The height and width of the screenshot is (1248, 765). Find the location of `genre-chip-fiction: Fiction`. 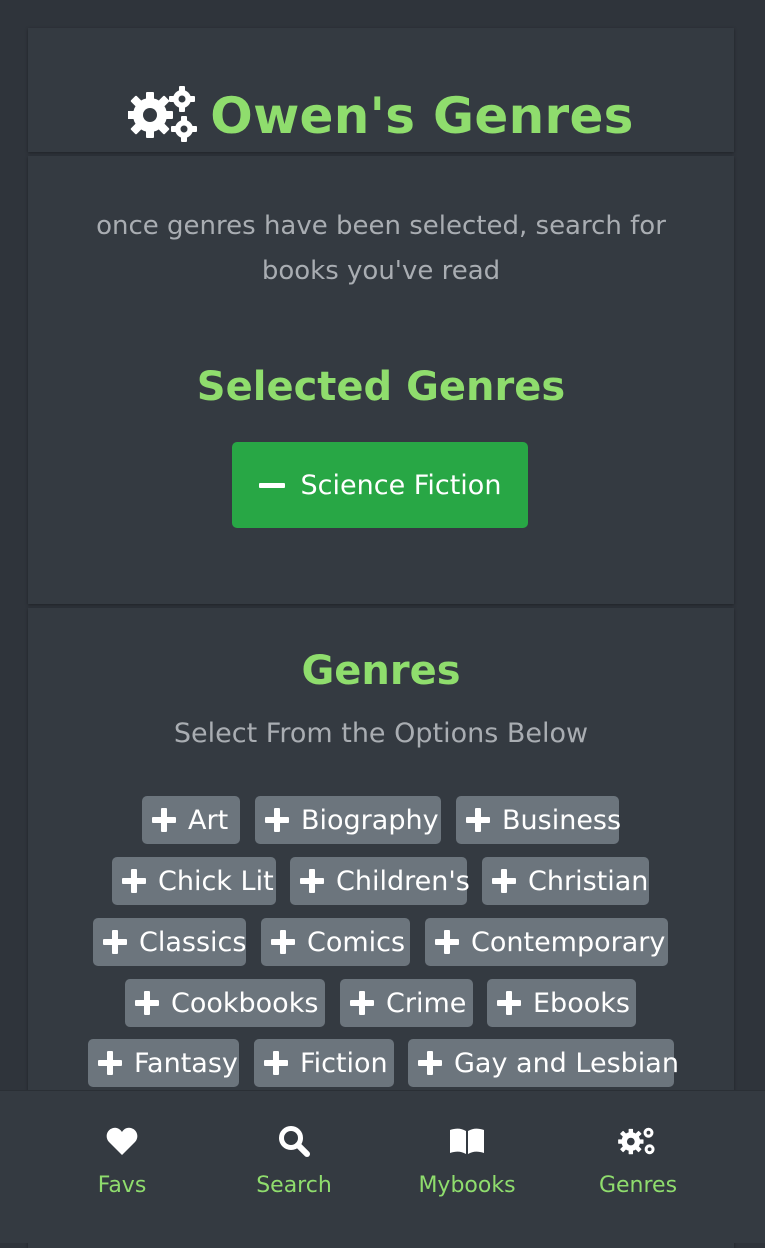

genre-chip-fiction: Fiction is located at coordinates (324, 1063).